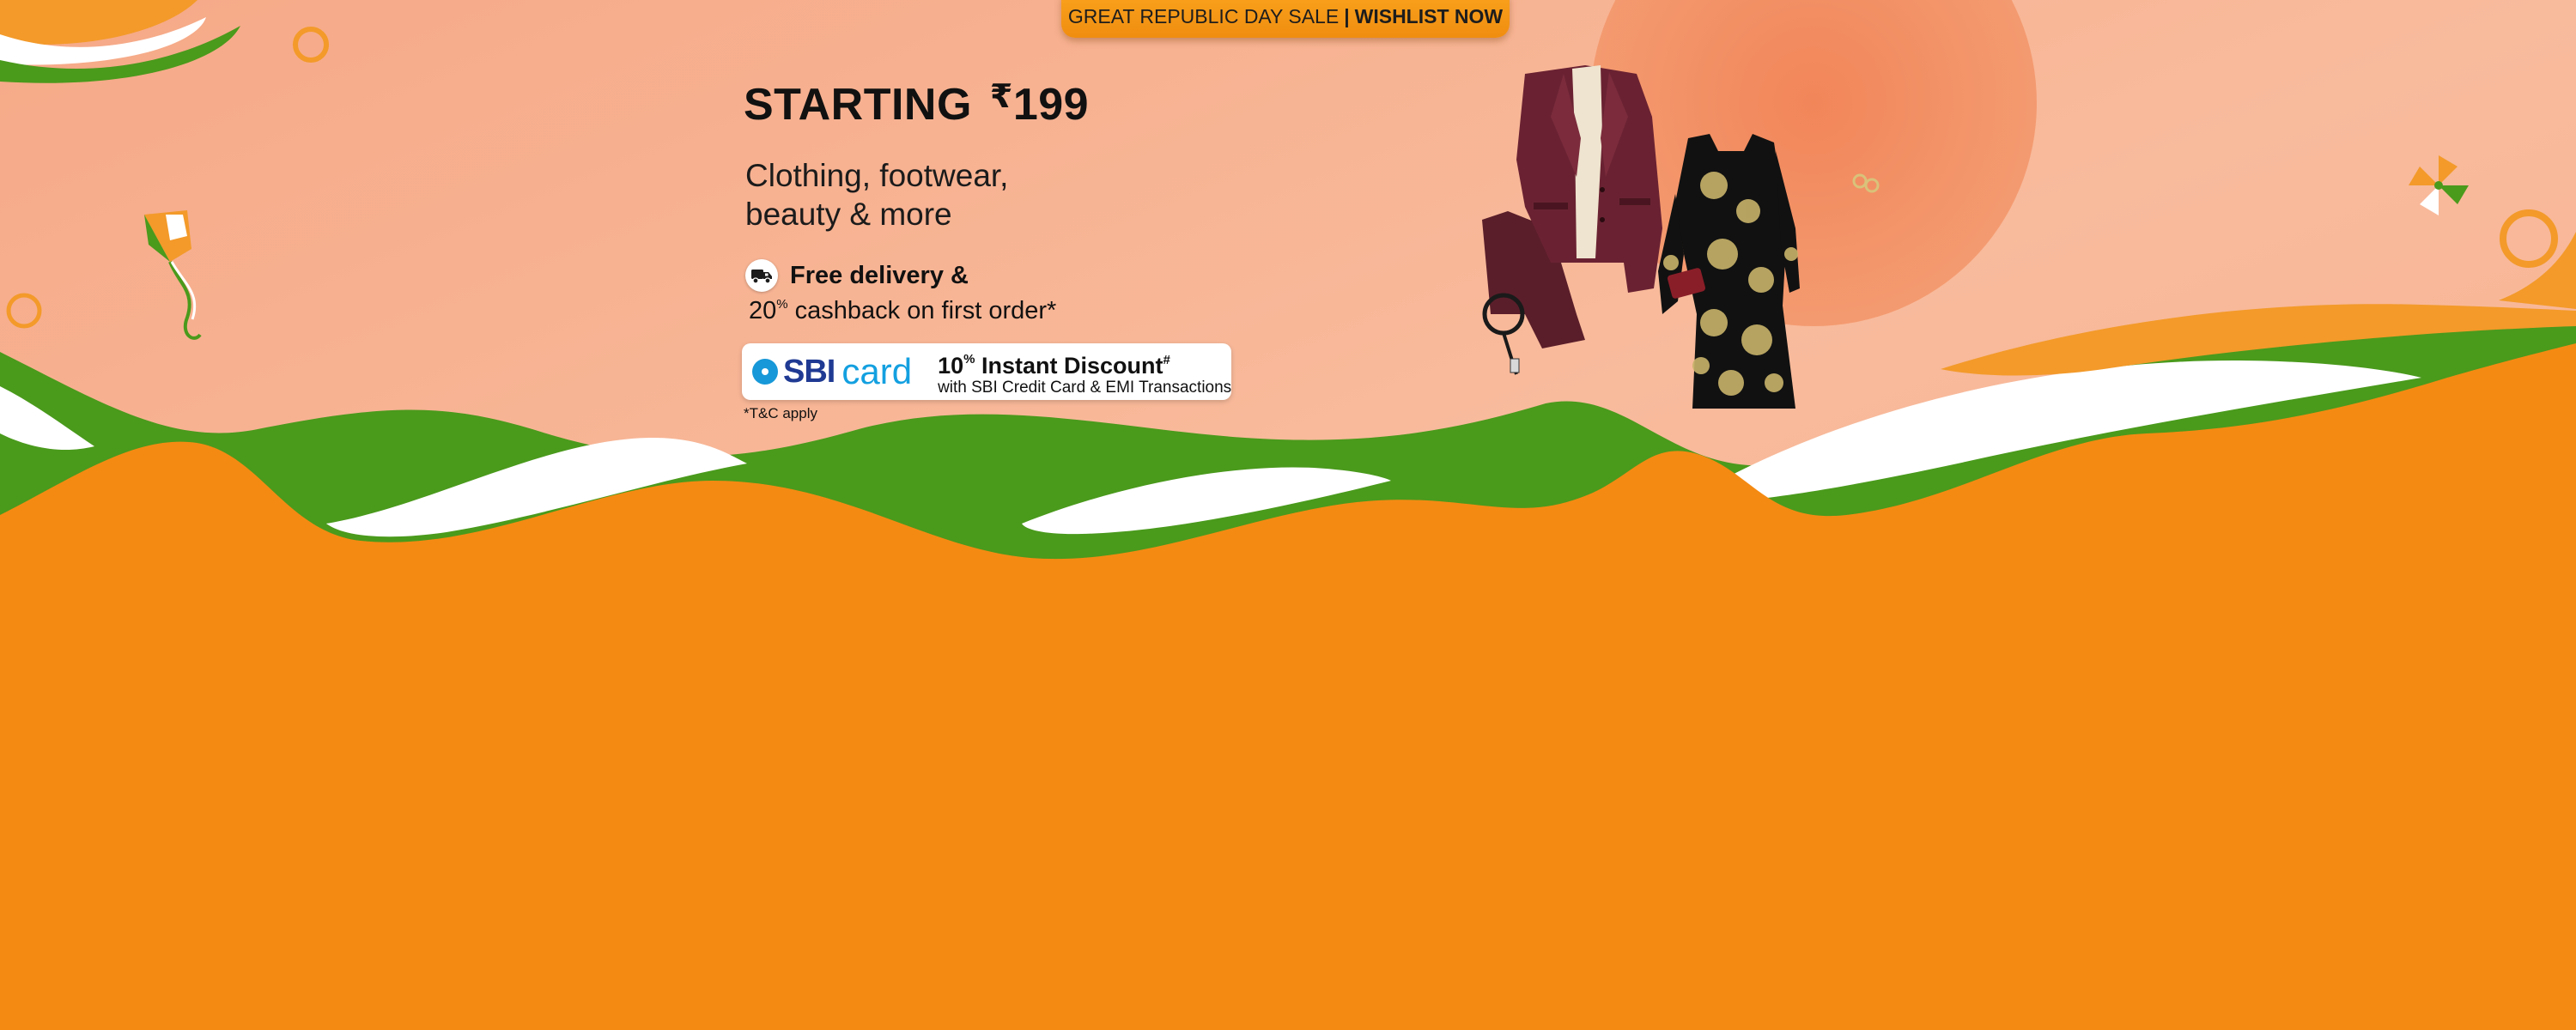 Image resolution: width=2576 pixels, height=1030 pixels. What do you see at coordinates (1203, 15) in the screenshot?
I see `sale-label: GREAT REPUBLIC DAY SALE` at bounding box center [1203, 15].